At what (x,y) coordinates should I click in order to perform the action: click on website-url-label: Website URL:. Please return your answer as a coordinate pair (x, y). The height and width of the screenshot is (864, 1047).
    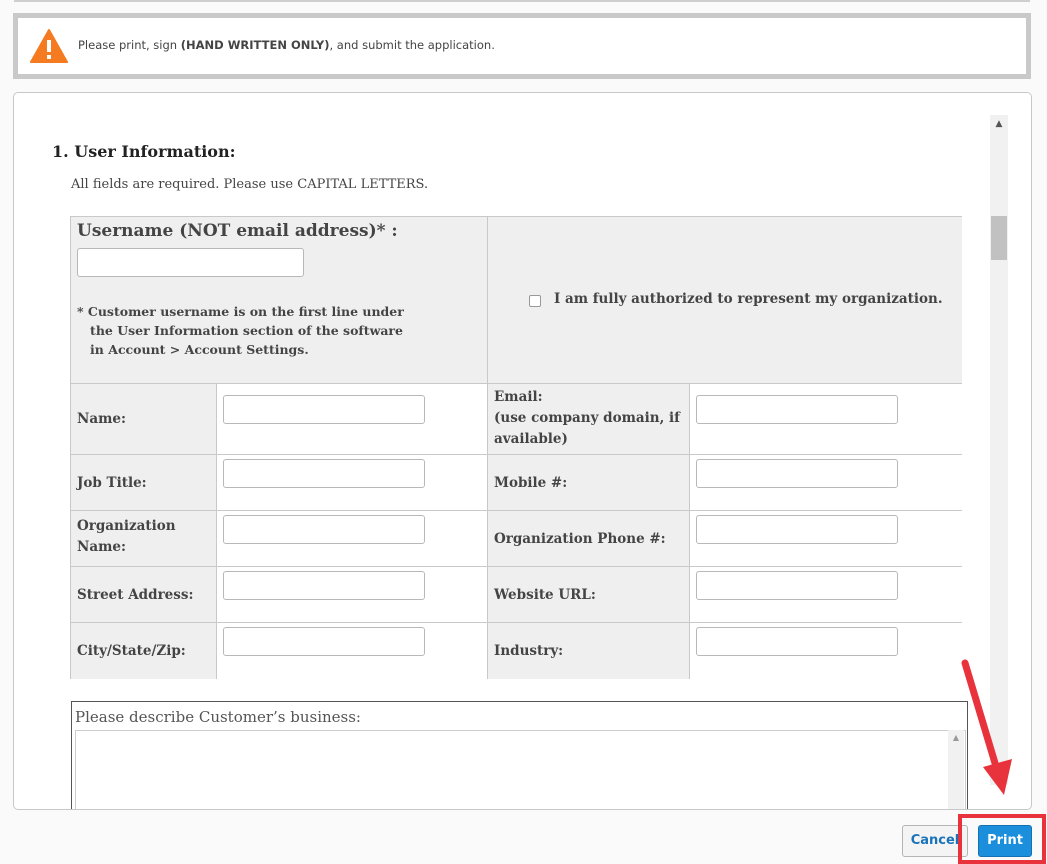
    Looking at the image, I should click on (545, 595).